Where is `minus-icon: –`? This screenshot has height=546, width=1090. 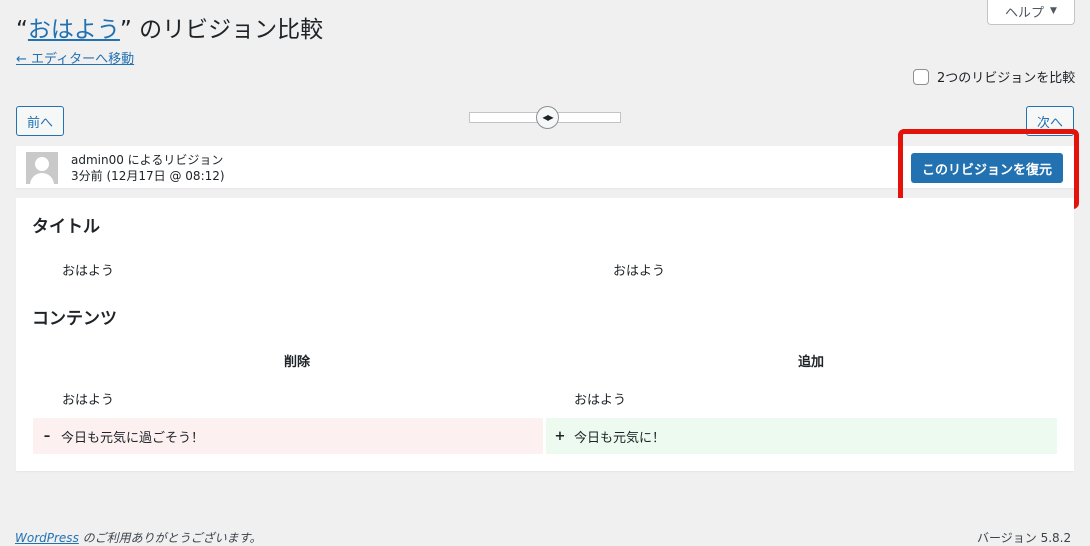
minus-icon: – is located at coordinates (47, 436).